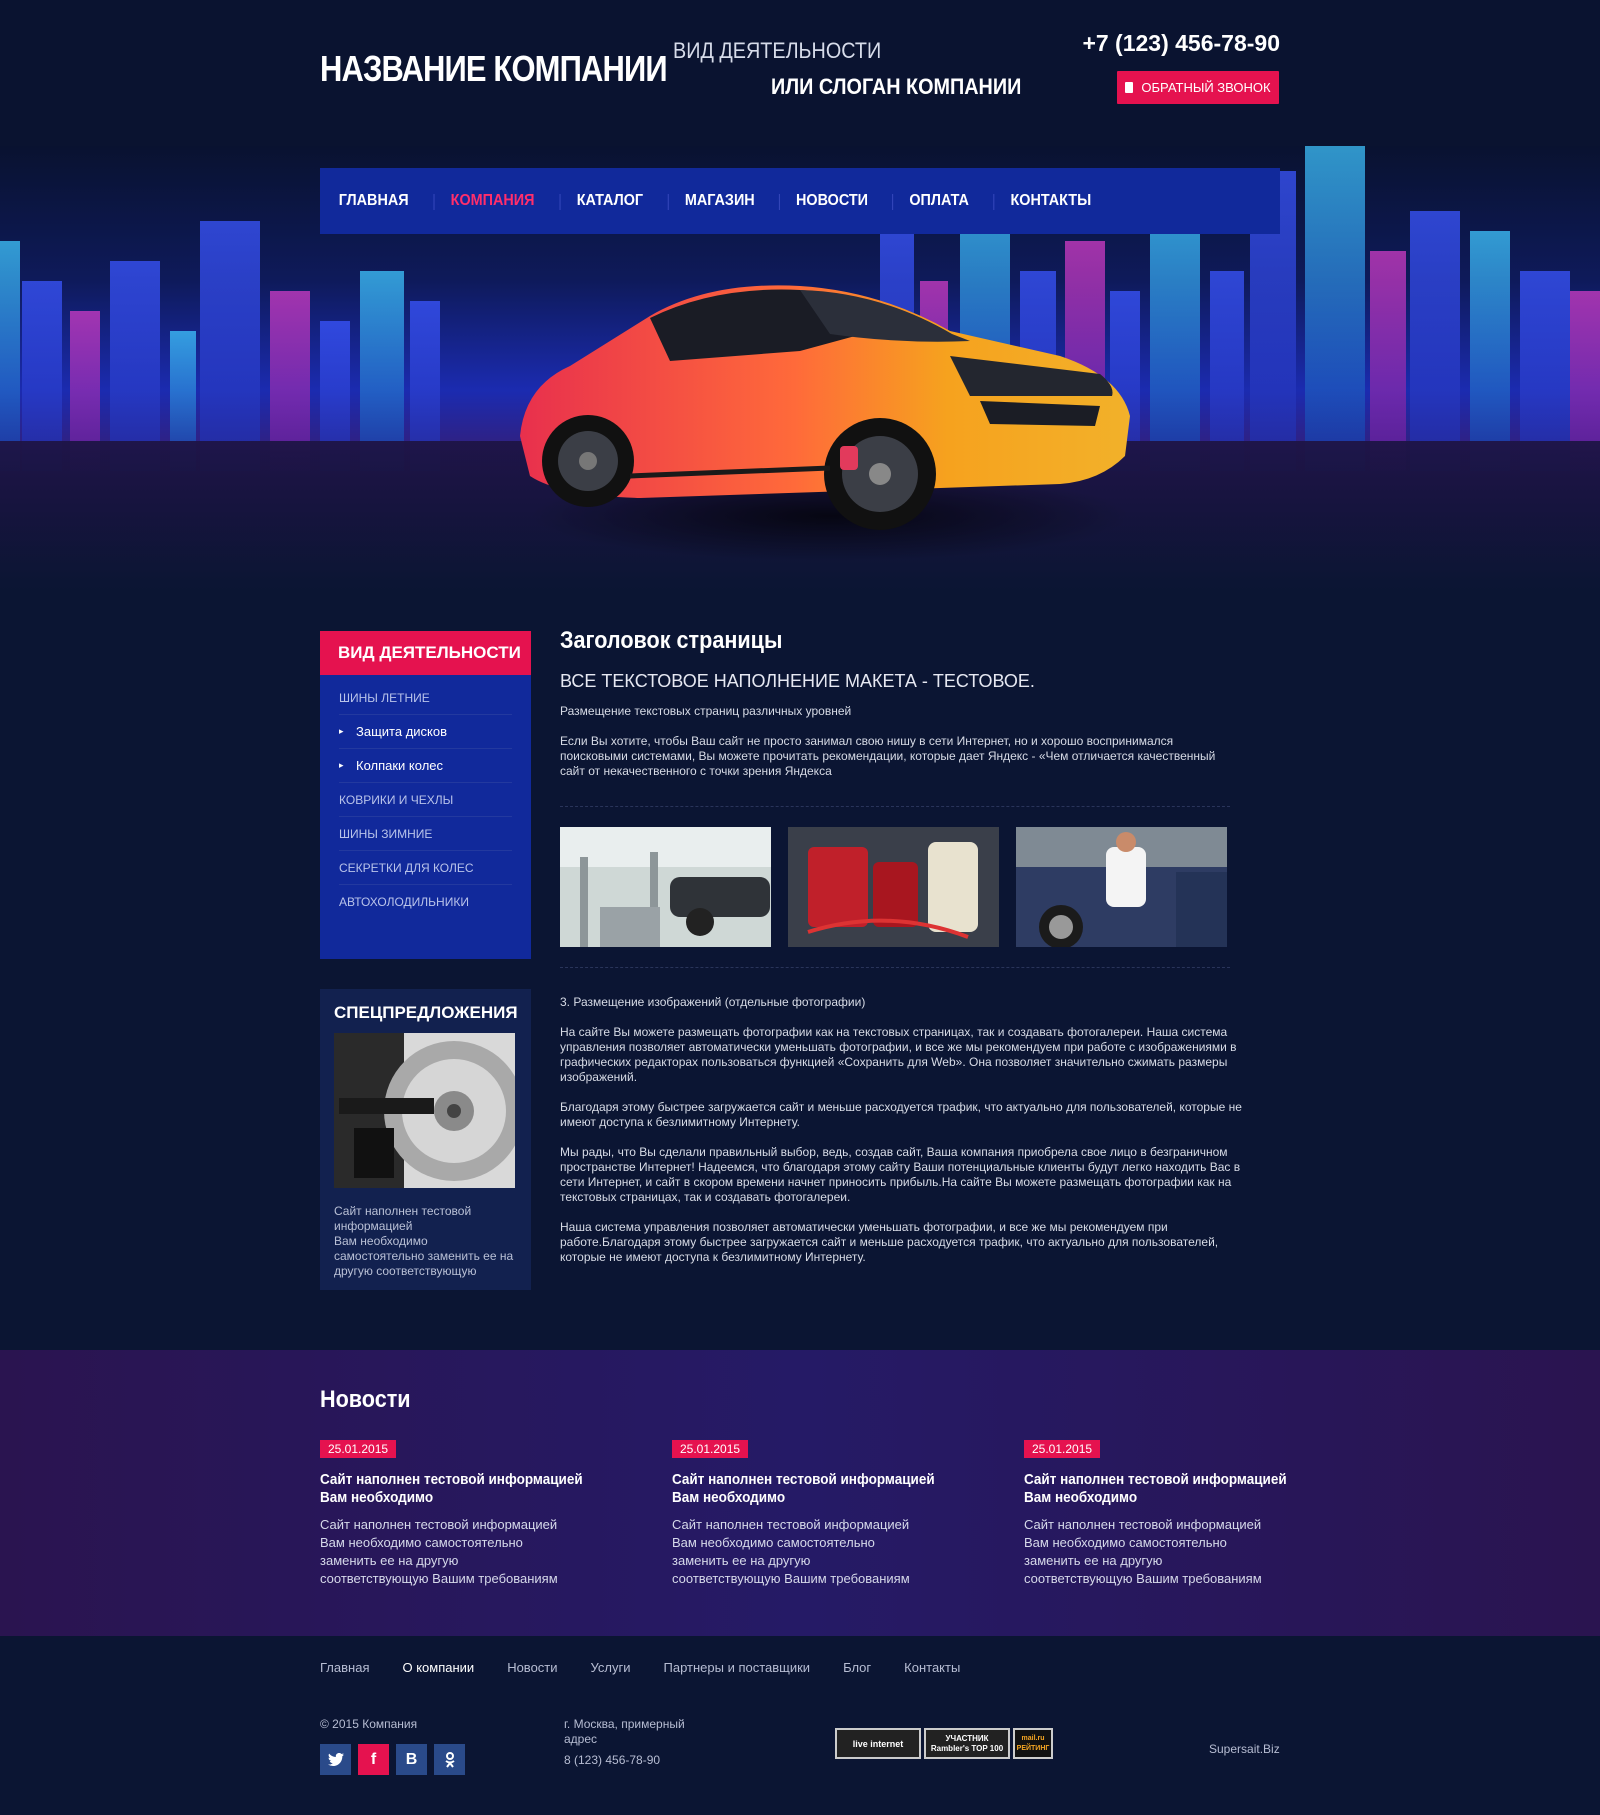  I want to click on callback-button: ОБРАТНЫЙ ЗВОНОК, so click(1198, 87).